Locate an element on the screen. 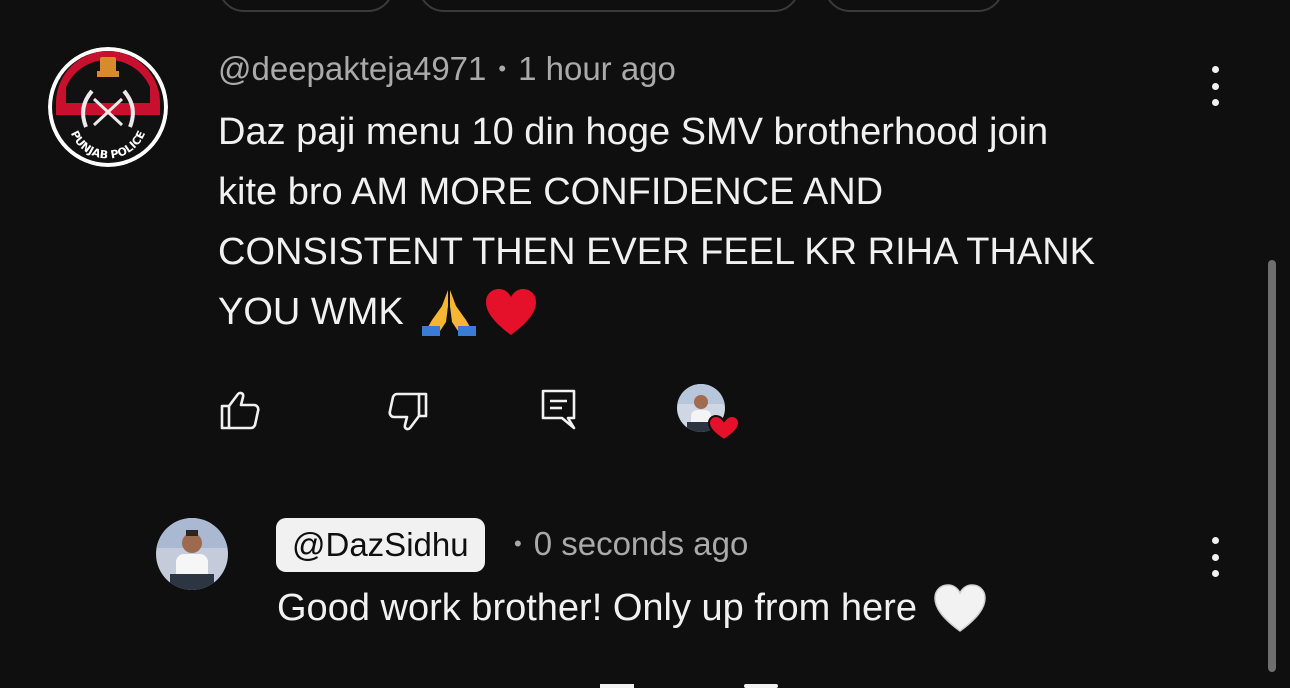 The height and width of the screenshot is (688, 1290). reply-text-row: Good work brother! Only up from here is located at coordinates (632, 608).